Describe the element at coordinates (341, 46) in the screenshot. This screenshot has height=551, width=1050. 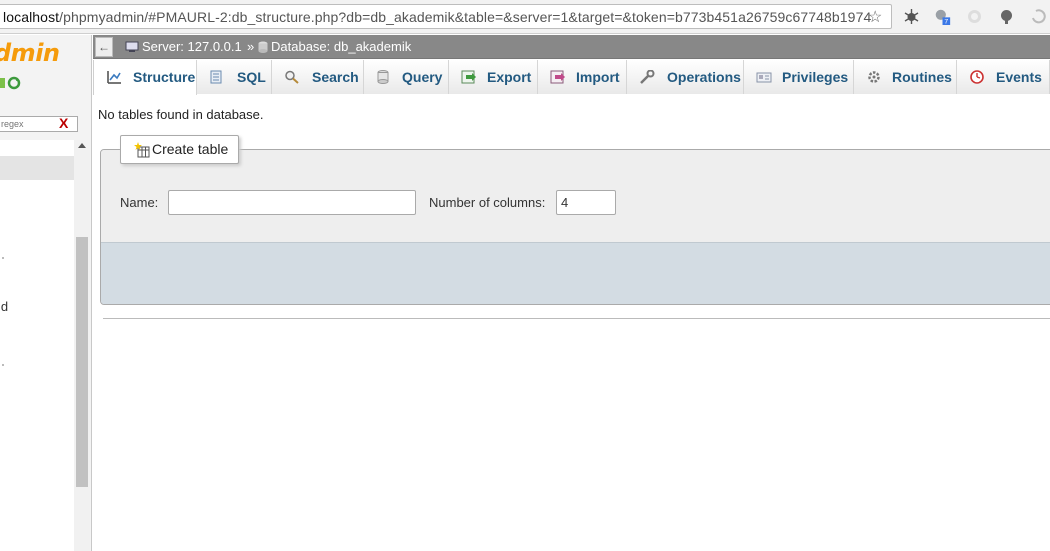
I see `breadcrumb-database-label: Database: db_akademik` at that location.